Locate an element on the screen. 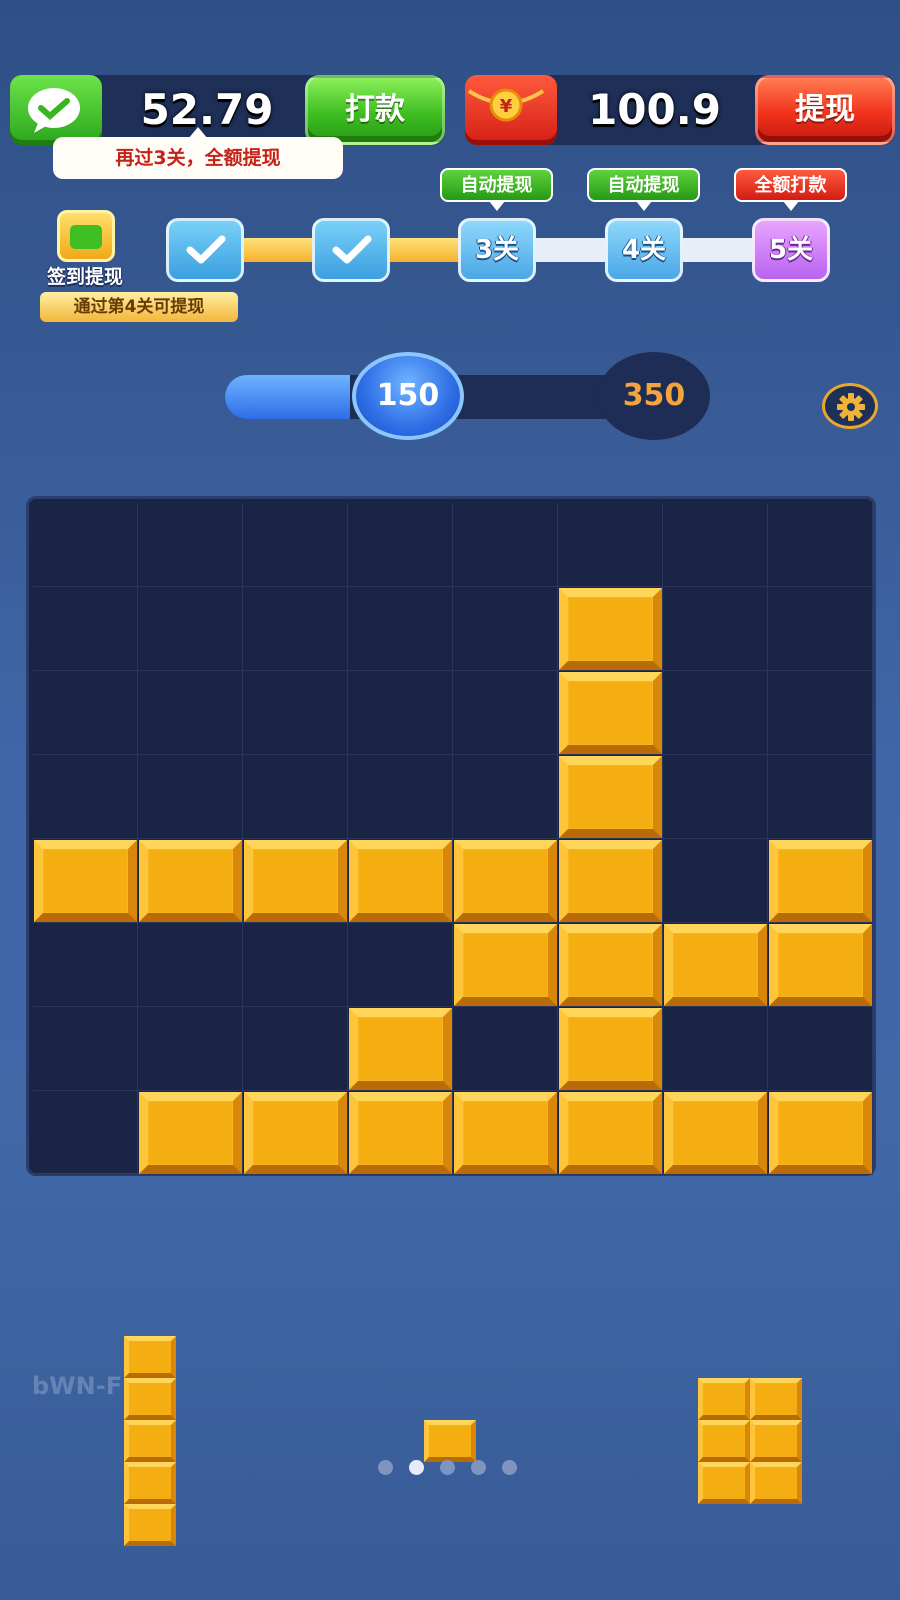  wallet-bar: 52.79 打款 is located at coordinates (227, 110).